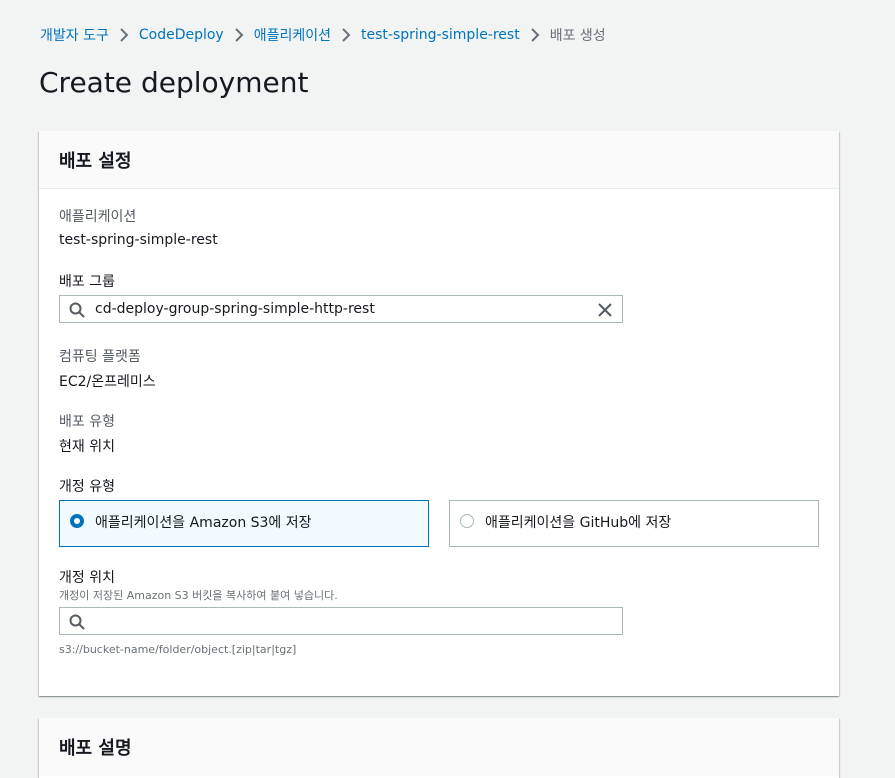 The width and height of the screenshot is (895, 778). I want to click on deployment-description-panel: 배포 설명, so click(439, 748).